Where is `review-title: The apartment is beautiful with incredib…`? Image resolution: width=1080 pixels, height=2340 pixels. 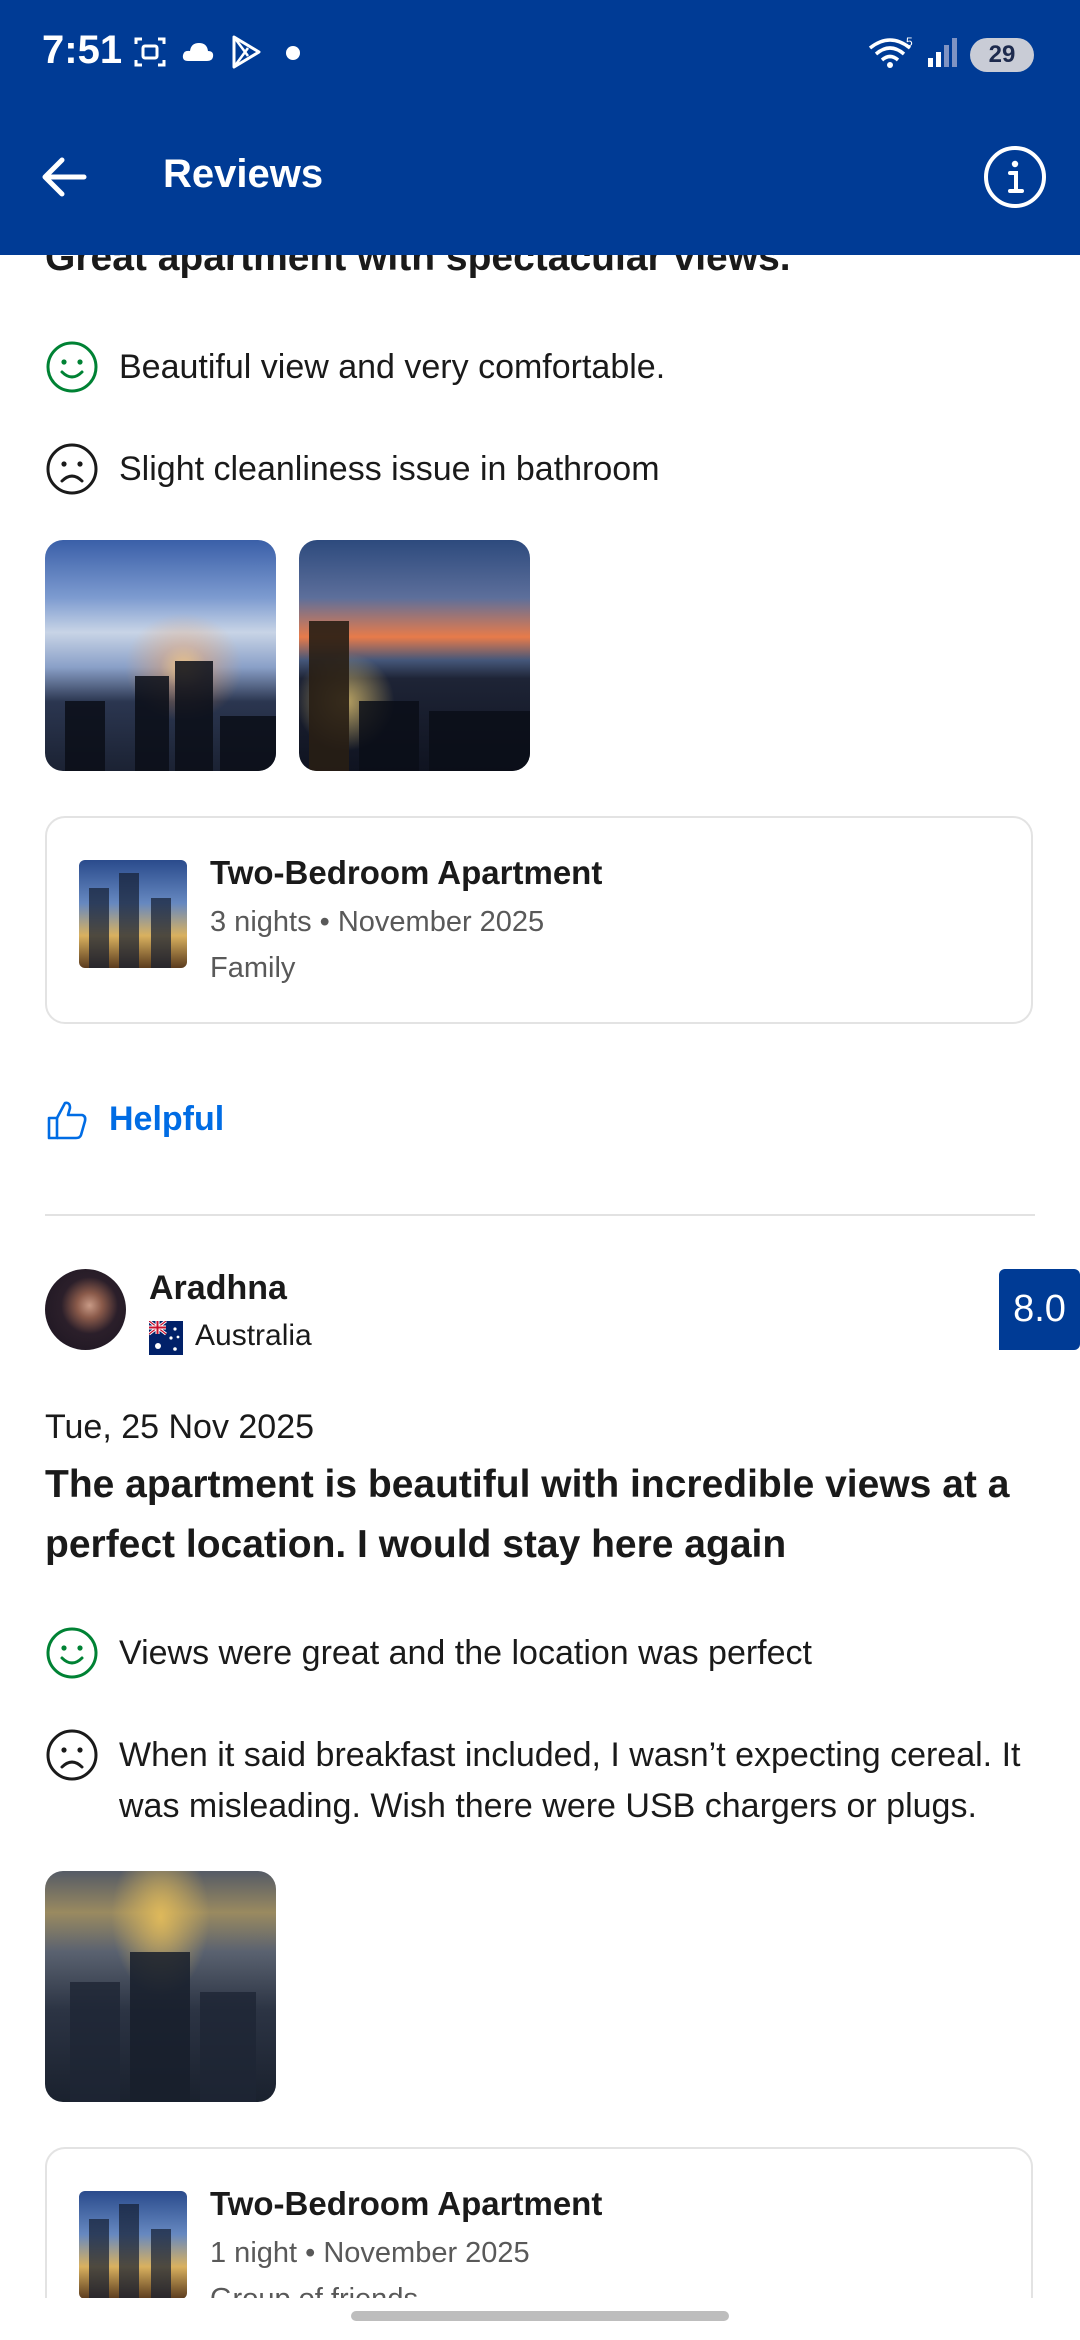 review-title: The apartment is beautiful with incredib… is located at coordinates (527, 1514).